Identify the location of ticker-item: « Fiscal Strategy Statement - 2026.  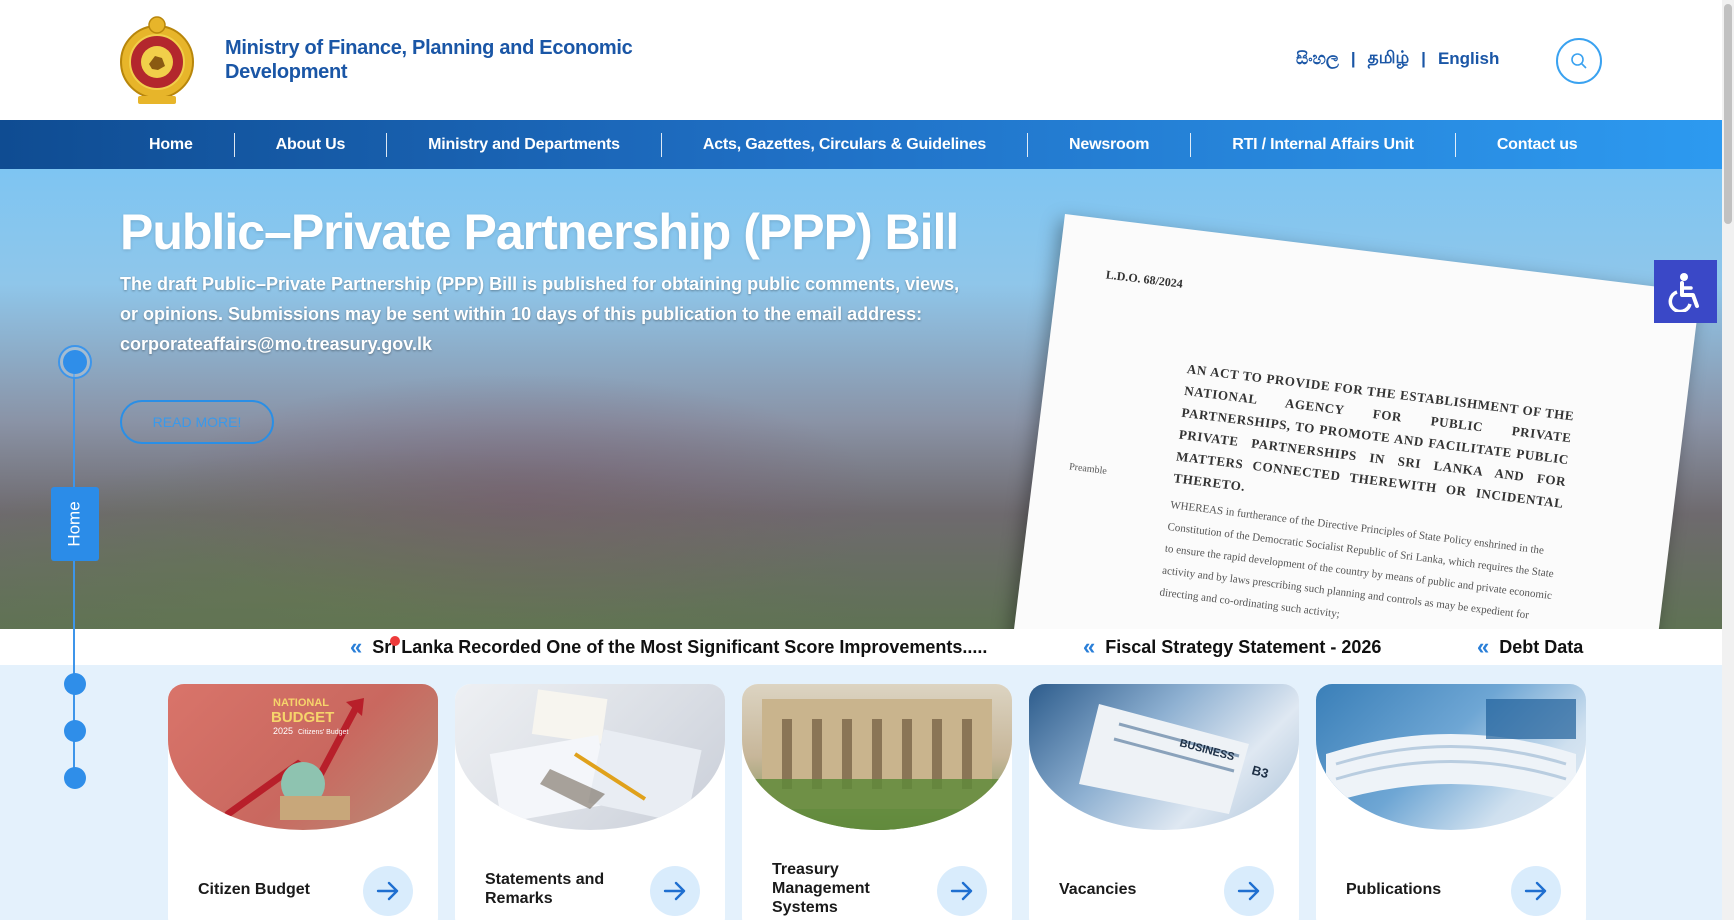
(1232, 647).